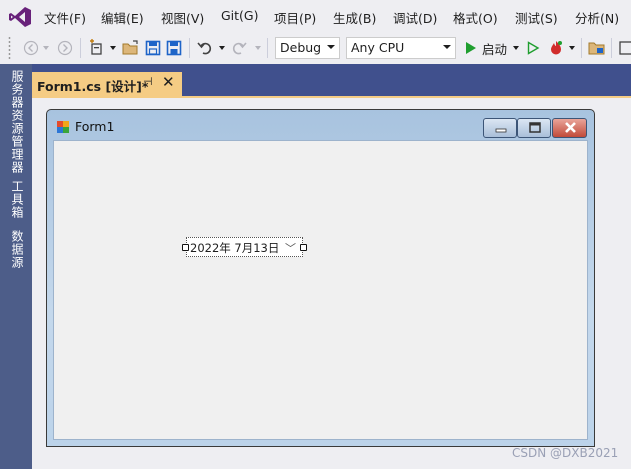 This screenshot has height=469, width=631. Describe the element at coordinates (31, 48) in the screenshot. I see `navigate-back-icon` at that location.